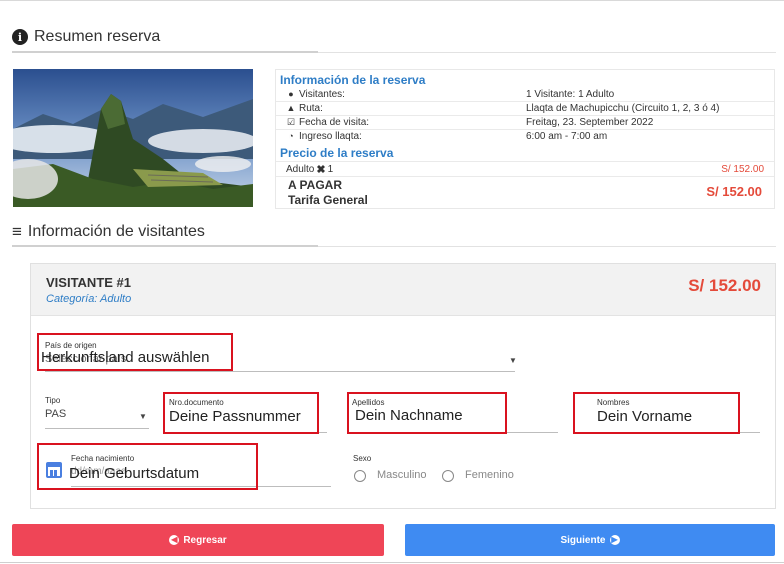 The height and width of the screenshot is (564, 784). I want to click on calendar-check-icon: ☑, so click(291, 122).